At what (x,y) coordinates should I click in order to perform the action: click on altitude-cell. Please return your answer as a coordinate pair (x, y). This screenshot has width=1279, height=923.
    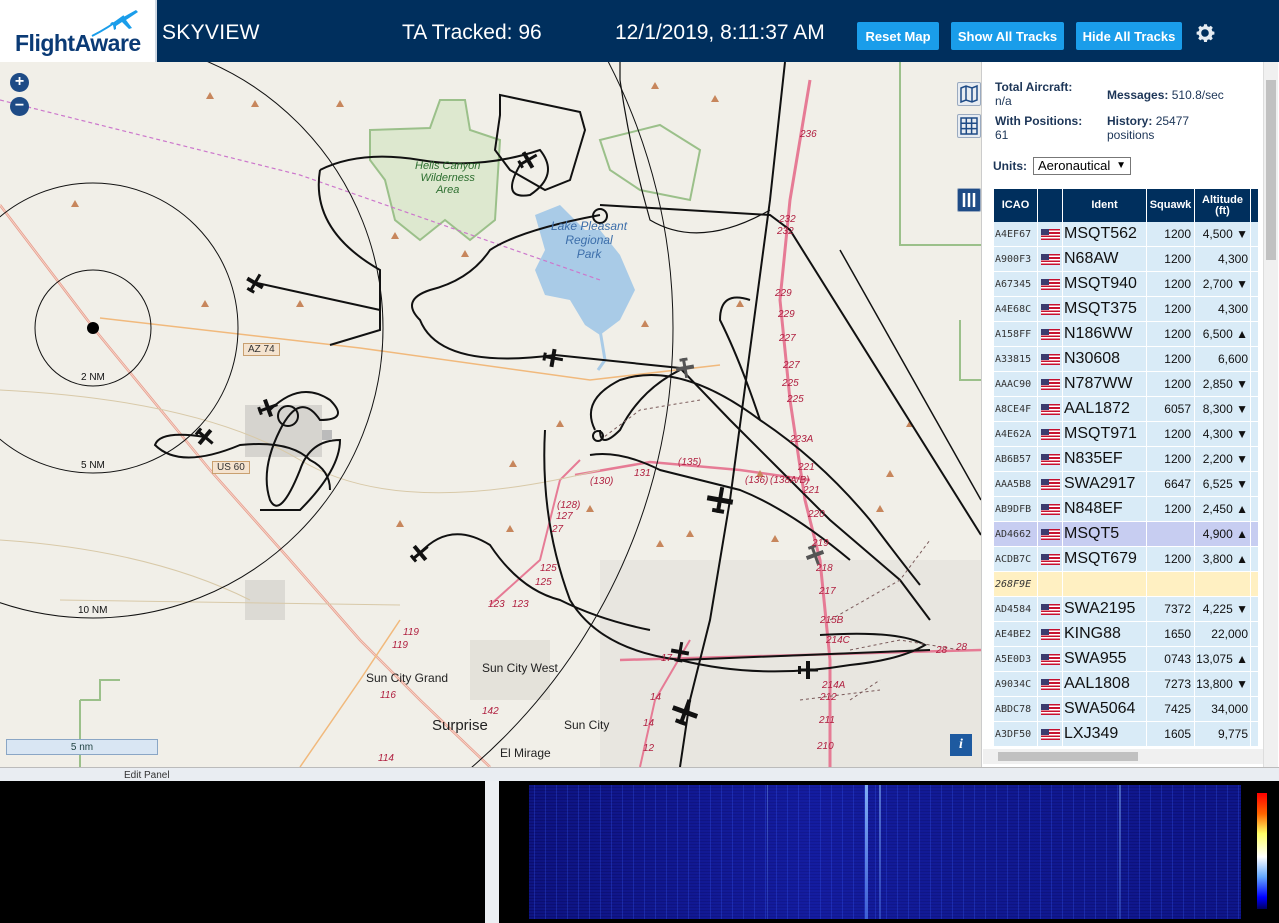
    Looking at the image, I should click on (1223, 584).